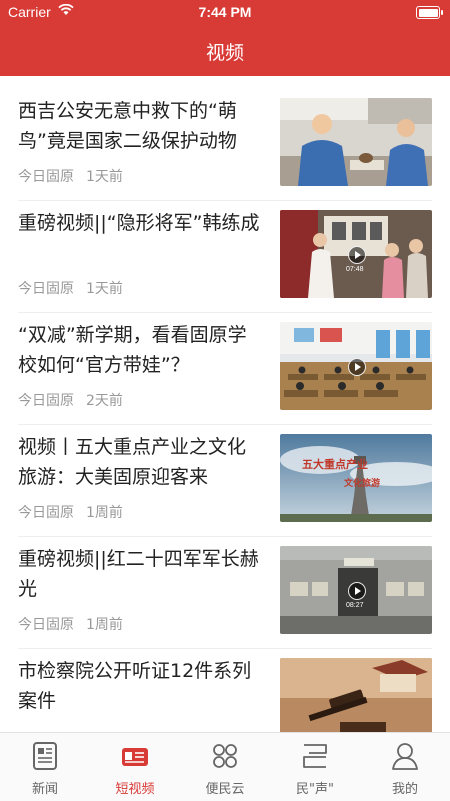  Describe the element at coordinates (135, 757) in the screenshot. I see `short-video-icon` at that location.